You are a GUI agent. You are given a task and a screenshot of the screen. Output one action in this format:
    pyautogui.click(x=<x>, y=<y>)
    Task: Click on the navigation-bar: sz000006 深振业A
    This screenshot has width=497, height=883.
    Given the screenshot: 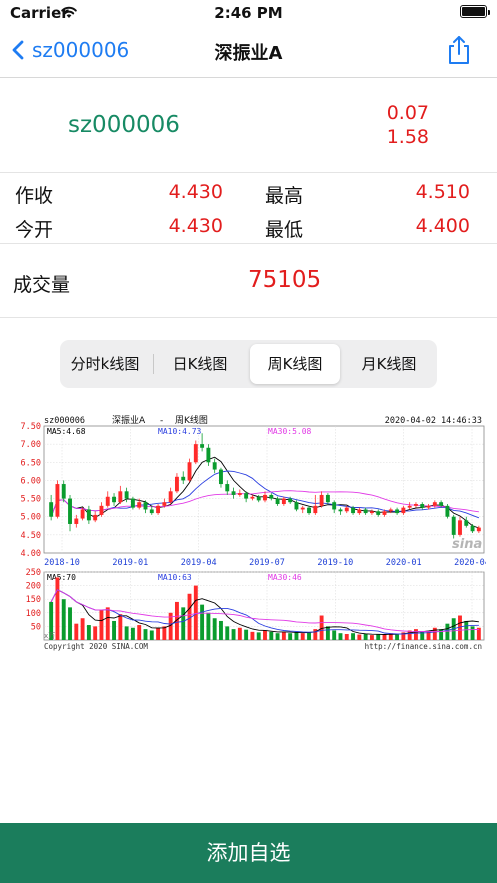 What is the action you would take?
    pyautogui.click(x=248, y=52)
    